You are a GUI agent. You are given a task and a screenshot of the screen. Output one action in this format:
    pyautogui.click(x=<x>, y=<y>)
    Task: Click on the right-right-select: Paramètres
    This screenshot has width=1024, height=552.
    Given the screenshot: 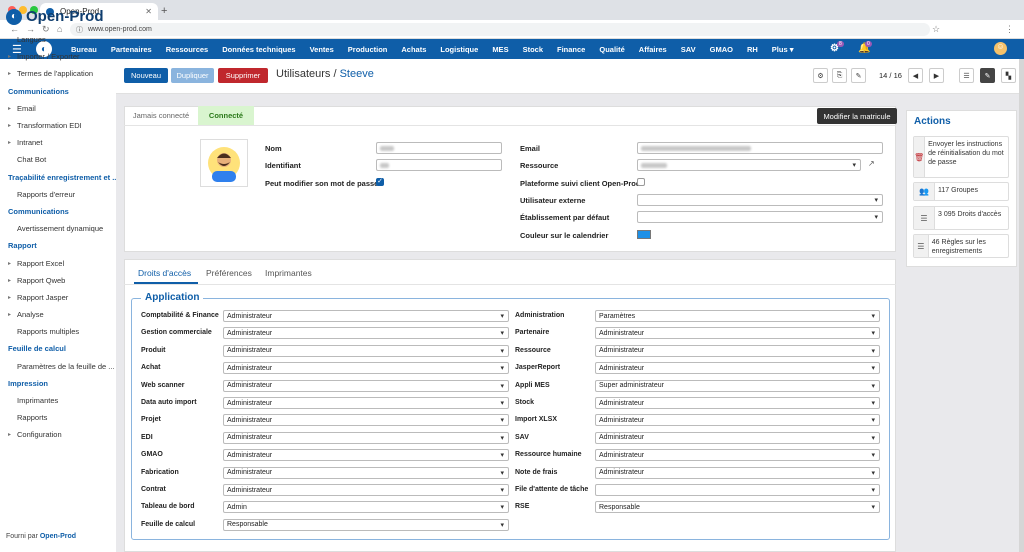 What is the action you would take?
    pyautogui.click(x=737, y=316)
    